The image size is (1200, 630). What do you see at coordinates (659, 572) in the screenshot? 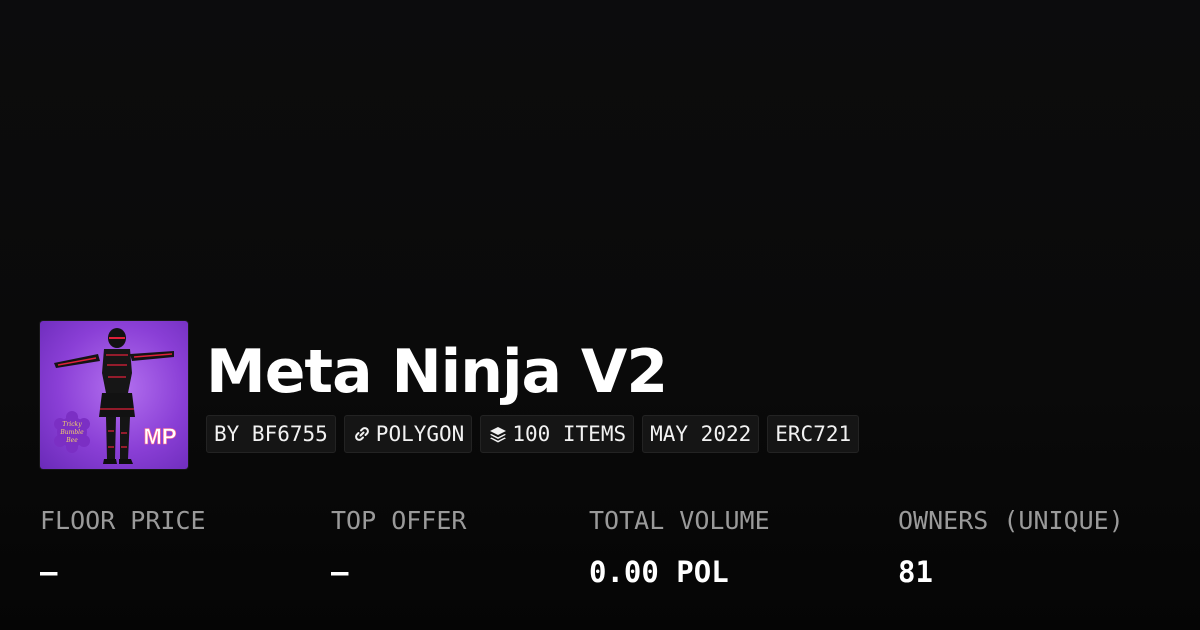
I see `stat-value: 0.00 POL` at bounding box center [659, 572].